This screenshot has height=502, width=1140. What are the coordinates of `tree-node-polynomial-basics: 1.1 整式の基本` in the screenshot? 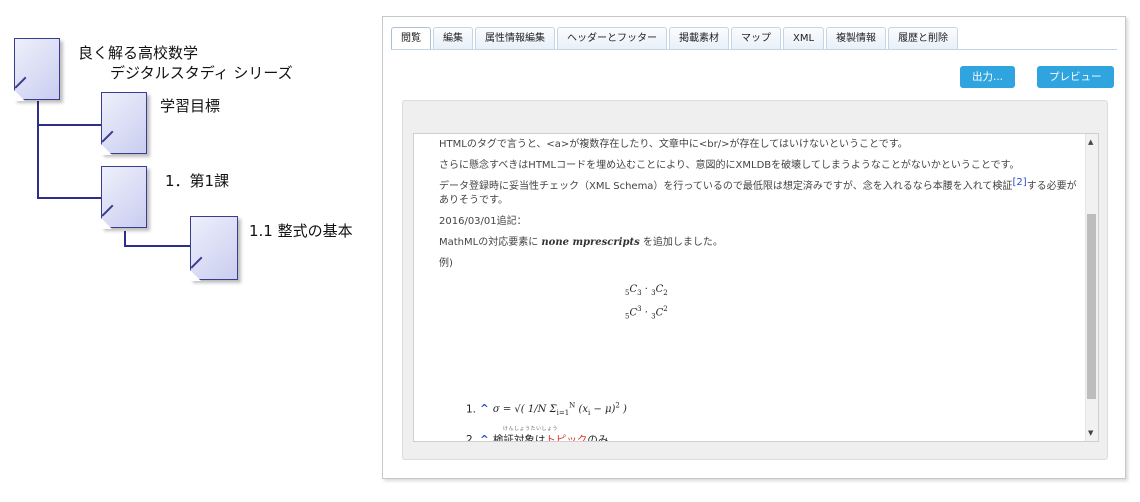 It's located at (301, 231).